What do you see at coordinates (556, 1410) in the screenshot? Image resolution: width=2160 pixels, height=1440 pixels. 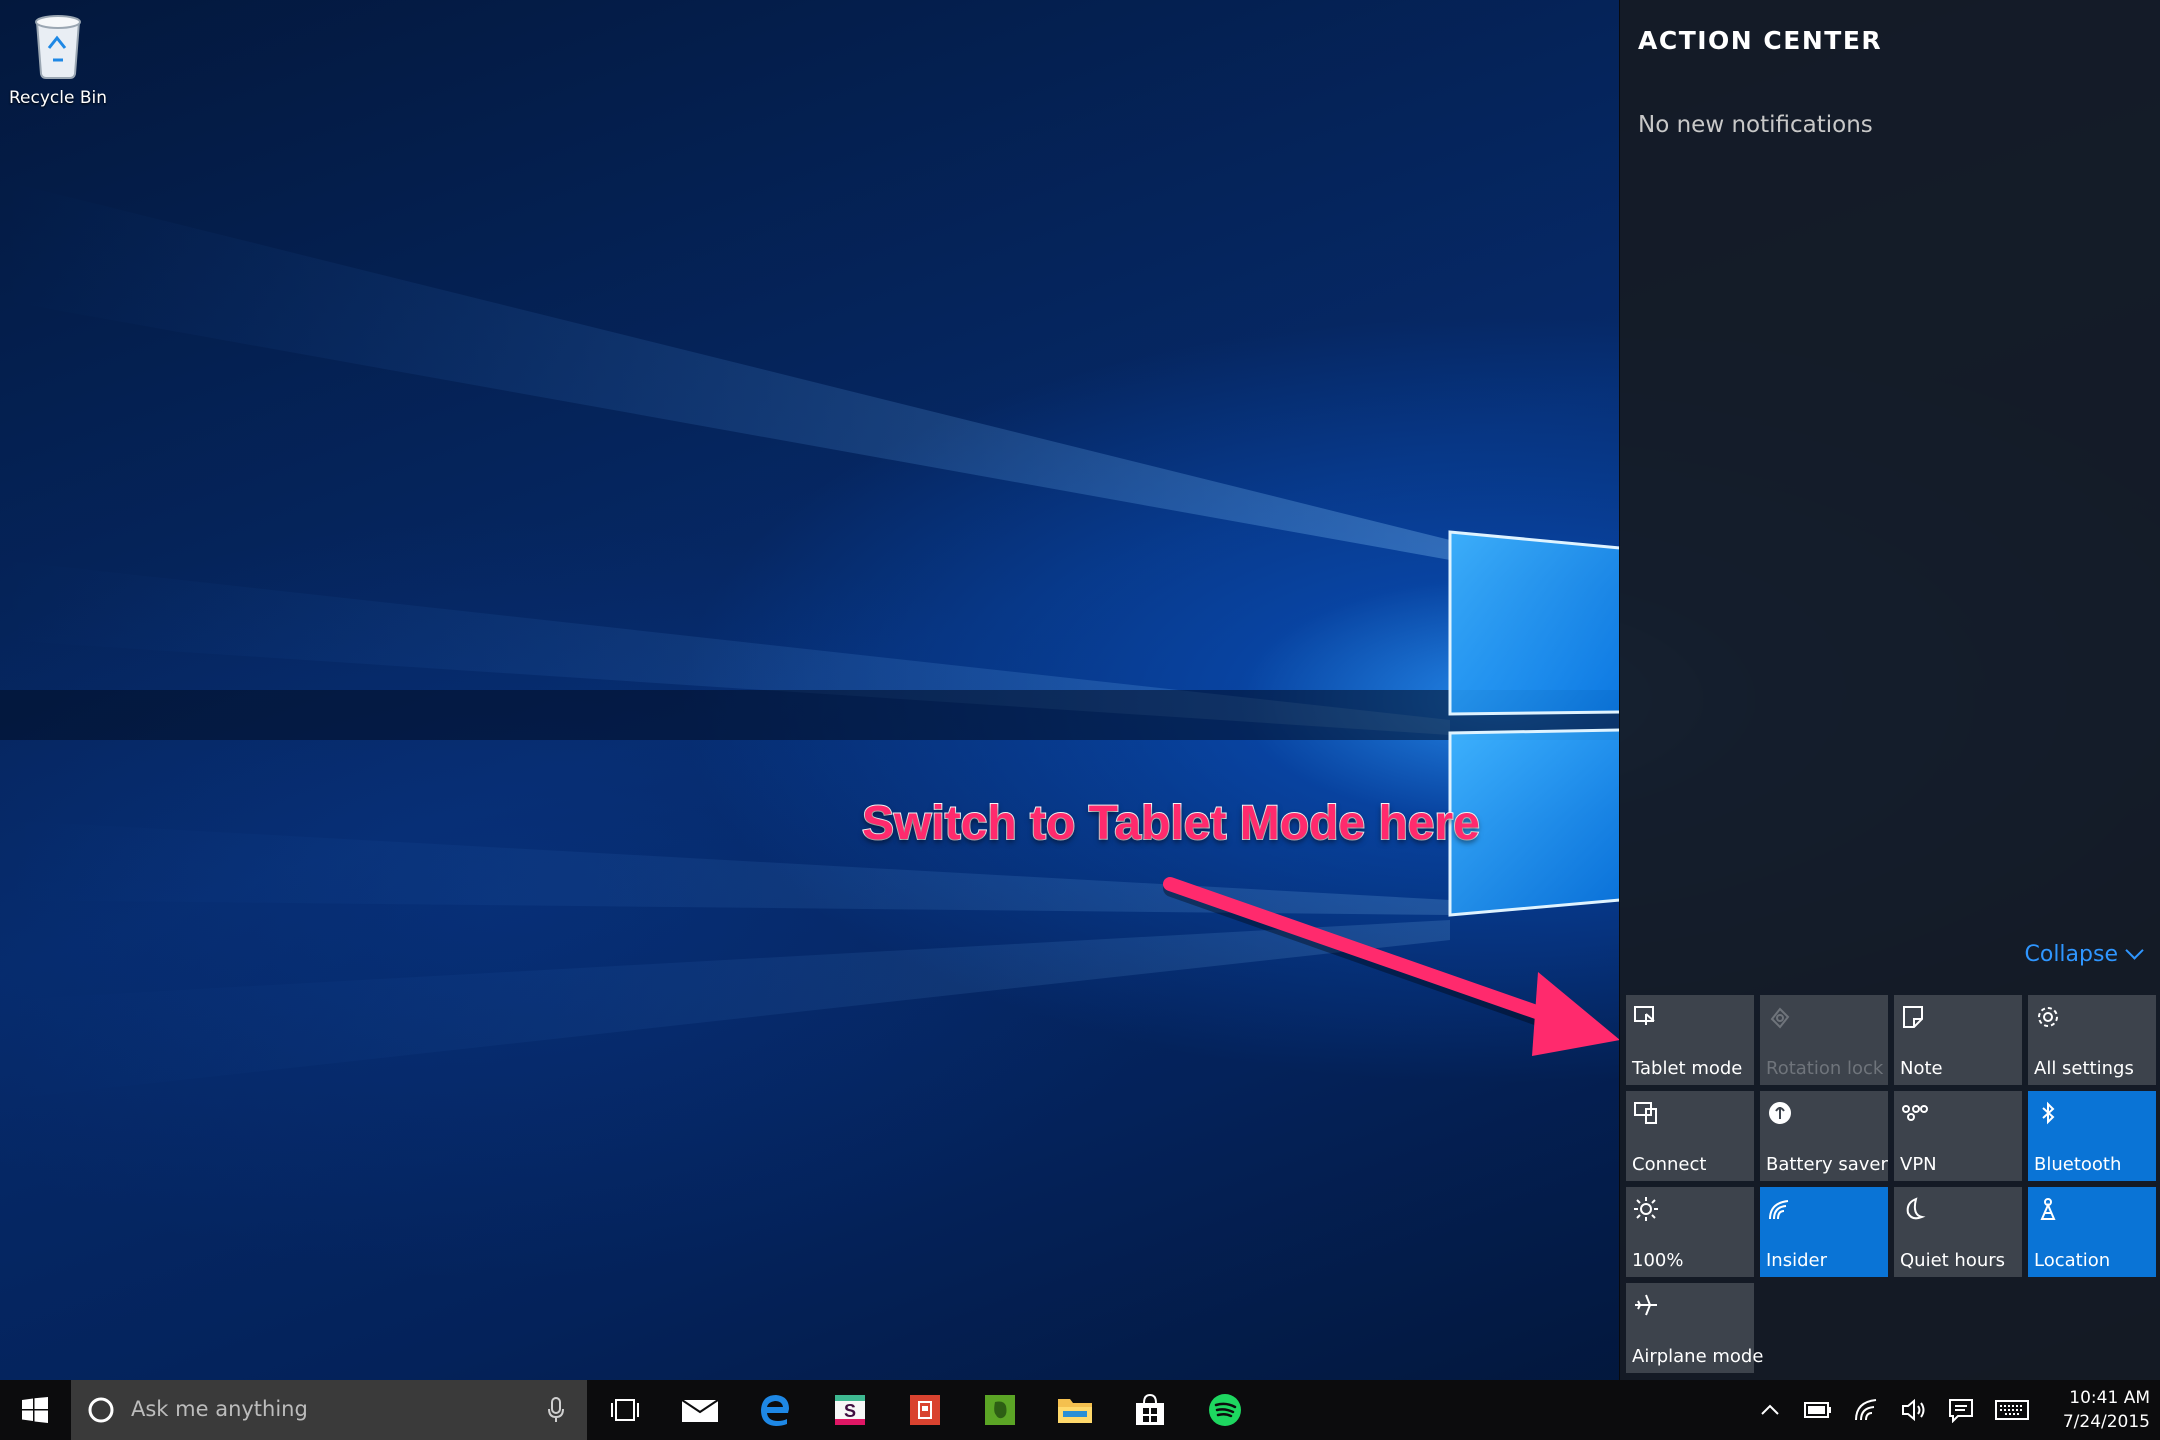 I see `microphone-icon` at bounding box center [556, 1410].